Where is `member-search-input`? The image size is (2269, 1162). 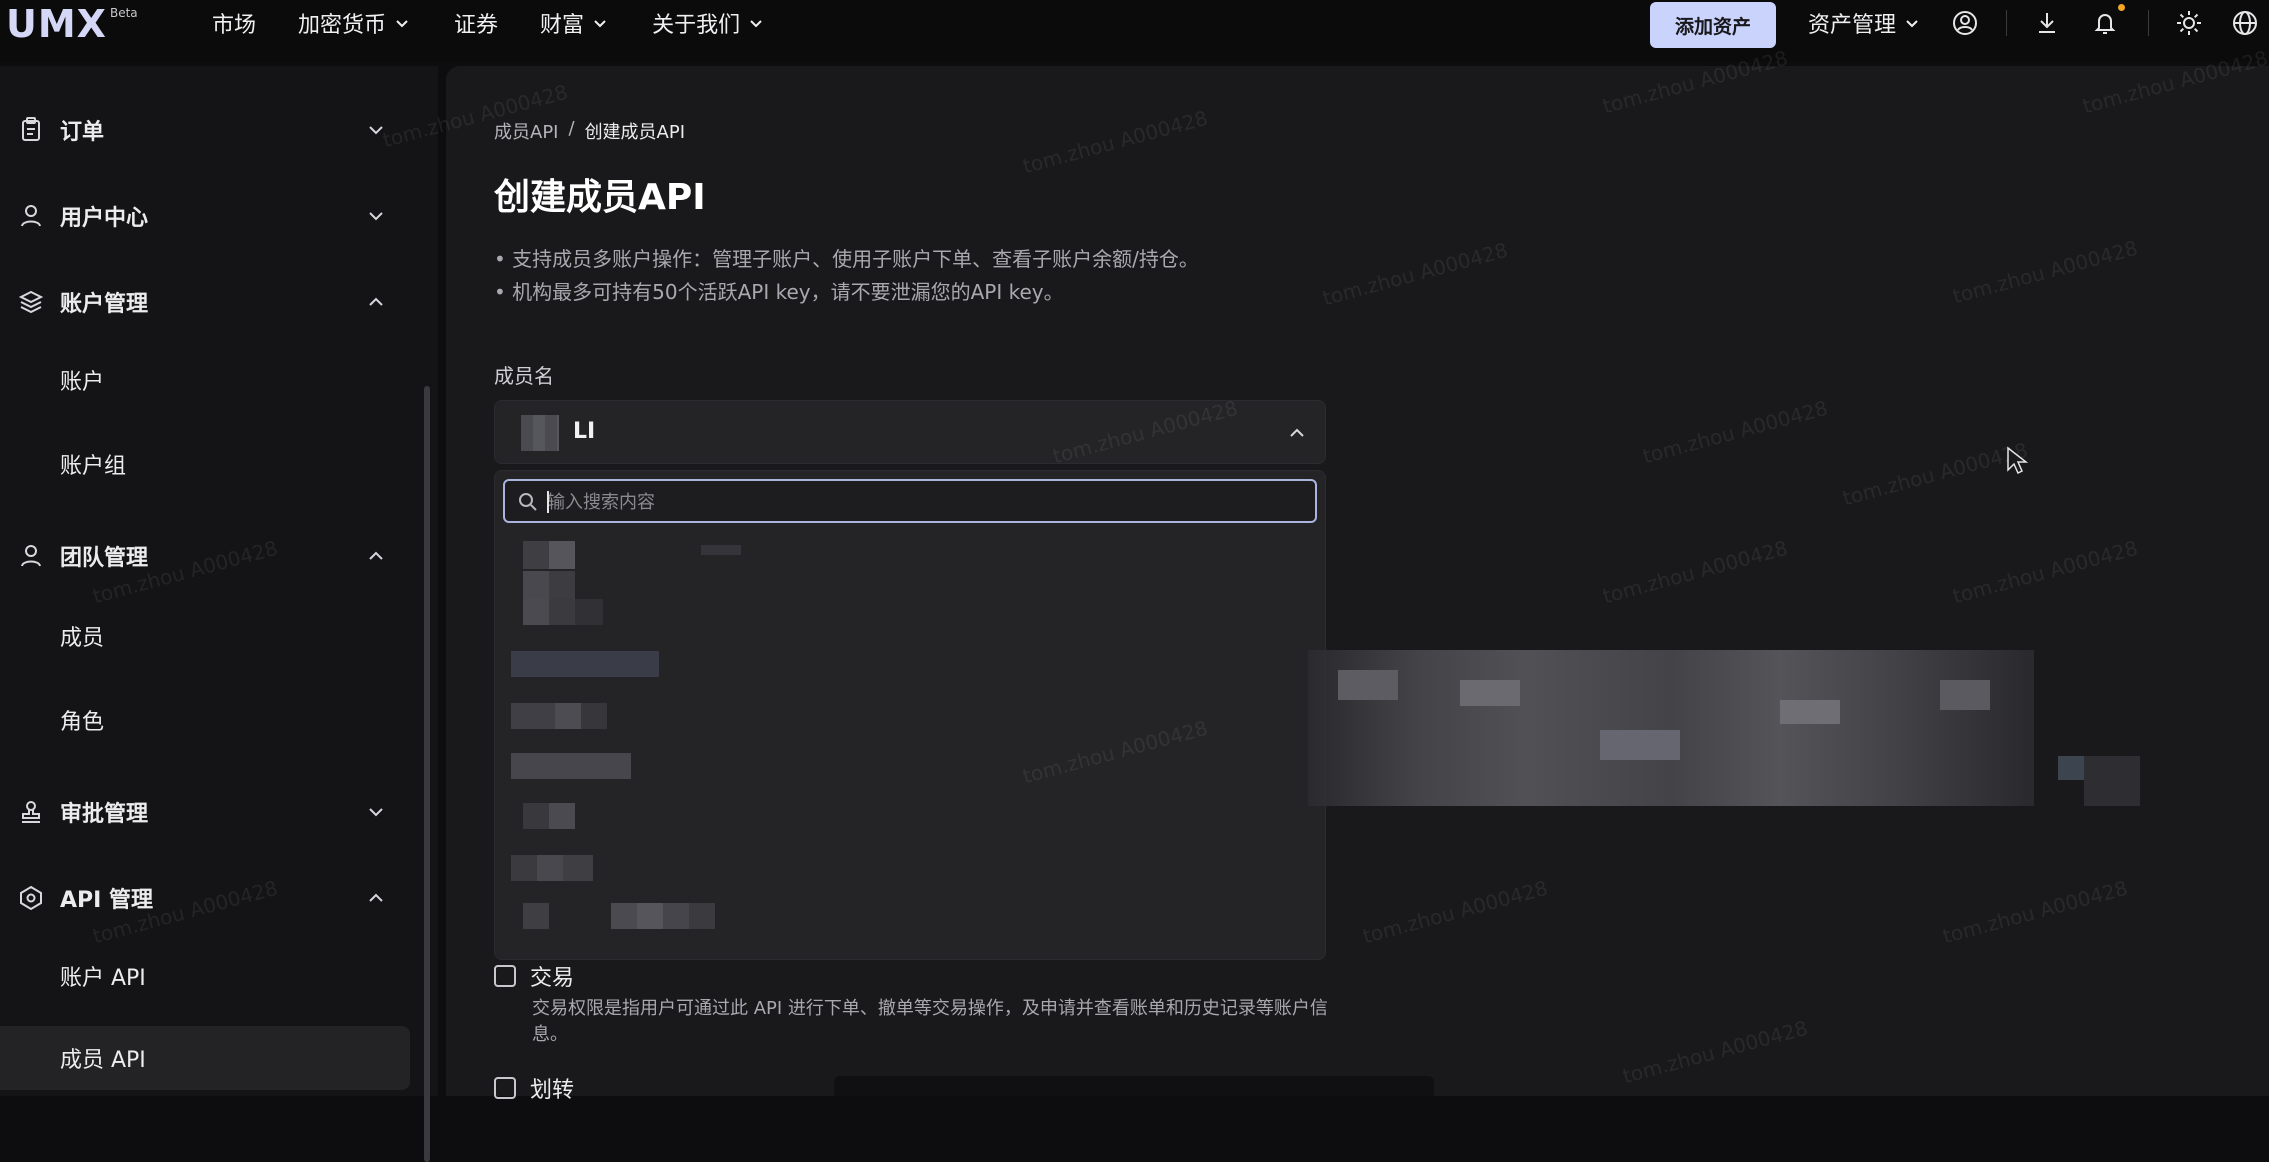
member-search-input is located at coordinates (917, 502).